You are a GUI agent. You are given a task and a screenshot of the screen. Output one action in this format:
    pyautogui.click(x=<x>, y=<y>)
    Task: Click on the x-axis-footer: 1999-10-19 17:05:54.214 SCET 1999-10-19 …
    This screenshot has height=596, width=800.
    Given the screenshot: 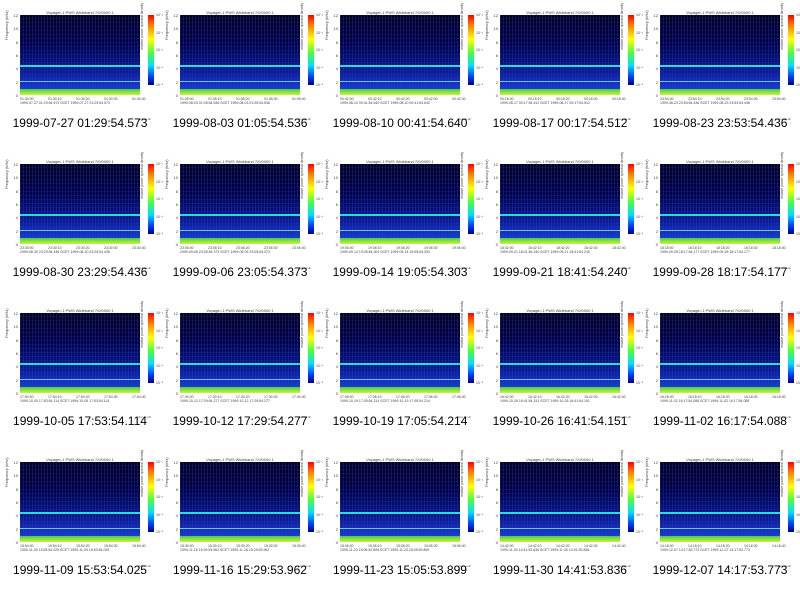 What is the action you would take?
    pyautogui.click(x=385, y=401)
    